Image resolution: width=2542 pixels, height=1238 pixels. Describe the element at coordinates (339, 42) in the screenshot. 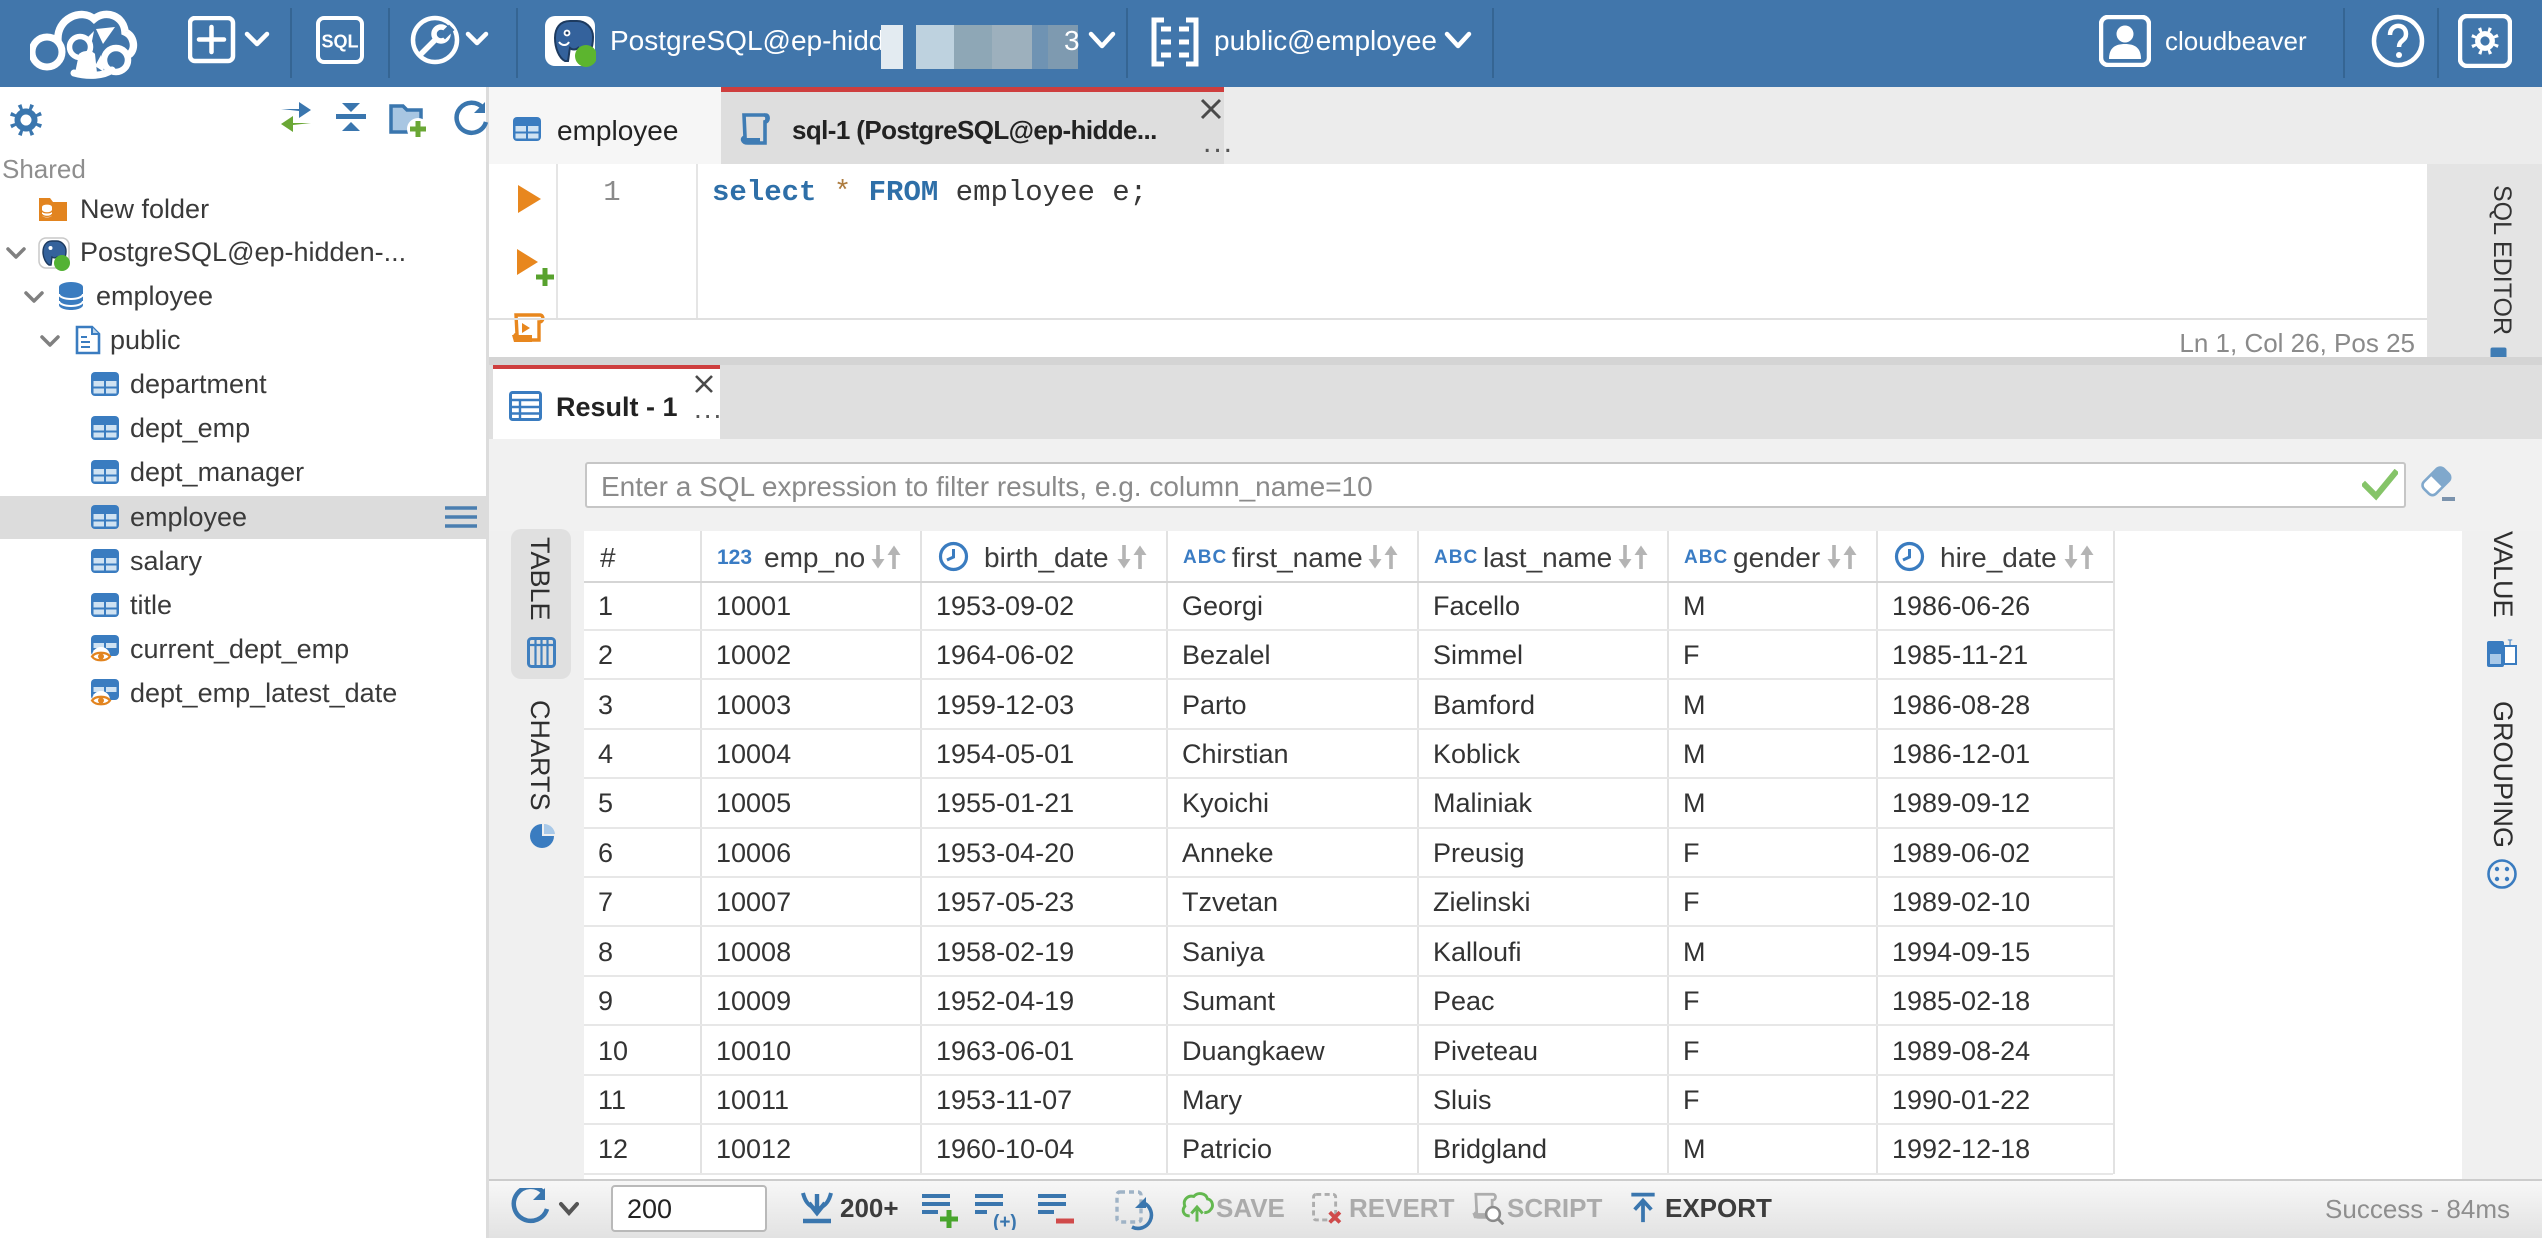

I see `svg-text: SQL` at that location.